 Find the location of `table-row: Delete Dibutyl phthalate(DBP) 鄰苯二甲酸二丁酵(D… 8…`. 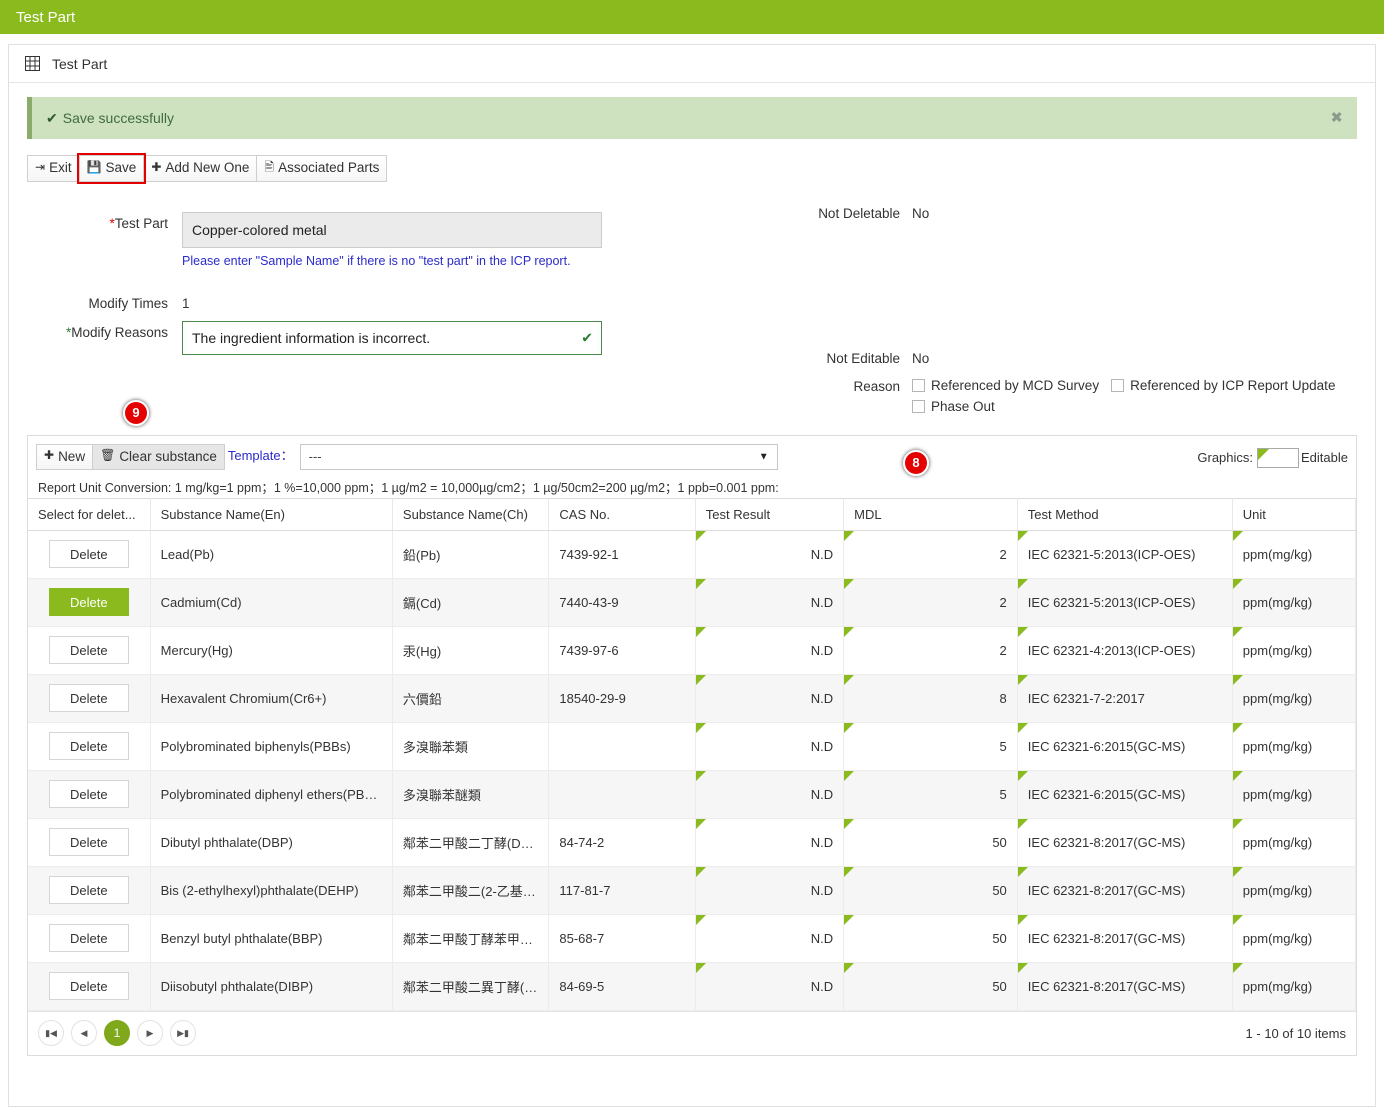

table-row: Delete Dibutyl phthalate(DBP) 鄰苯二甲酸二丁酵(D… 8… is located at coordinates (692, 842).